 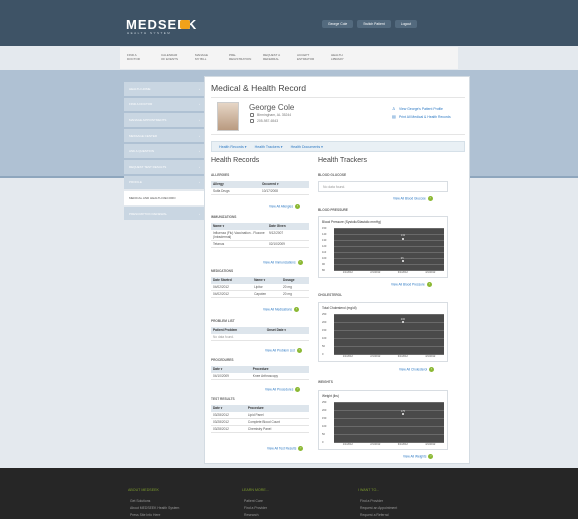 I want to click on footer-link: About MEDSEEK Health System, so click(x=154, y=508).